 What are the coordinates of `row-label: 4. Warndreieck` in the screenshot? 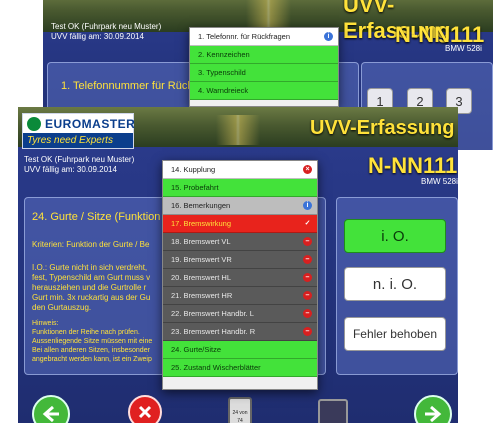 It's located at (223, 90).